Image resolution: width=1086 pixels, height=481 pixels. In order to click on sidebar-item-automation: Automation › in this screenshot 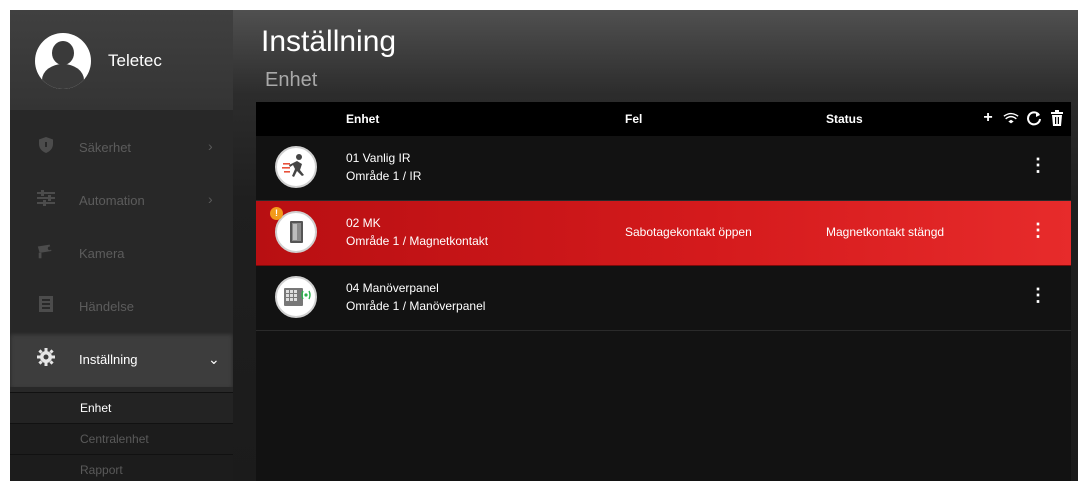, I will do `click(121, 199)`.